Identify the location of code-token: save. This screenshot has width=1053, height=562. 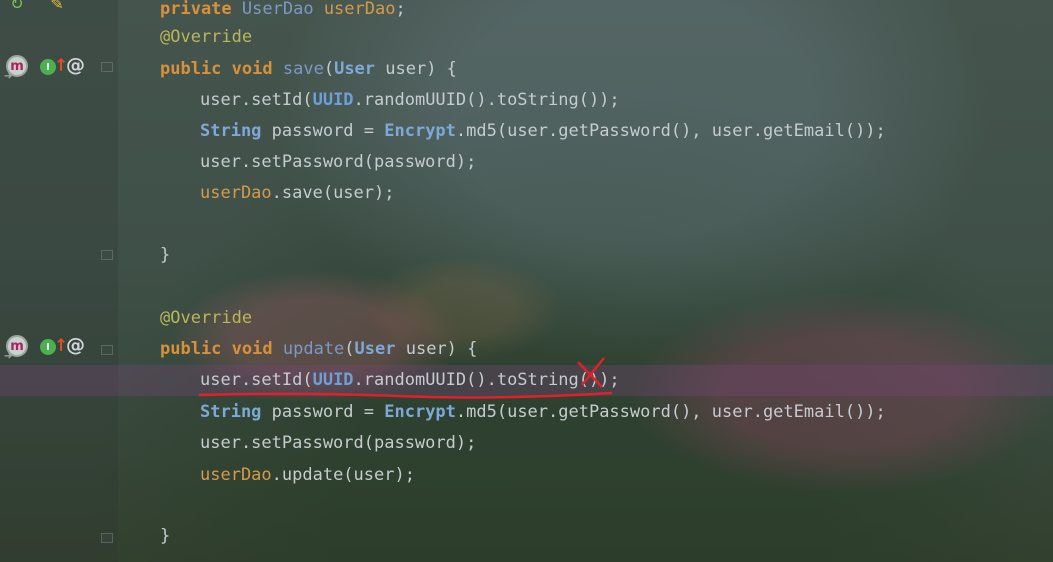
(303, 69).